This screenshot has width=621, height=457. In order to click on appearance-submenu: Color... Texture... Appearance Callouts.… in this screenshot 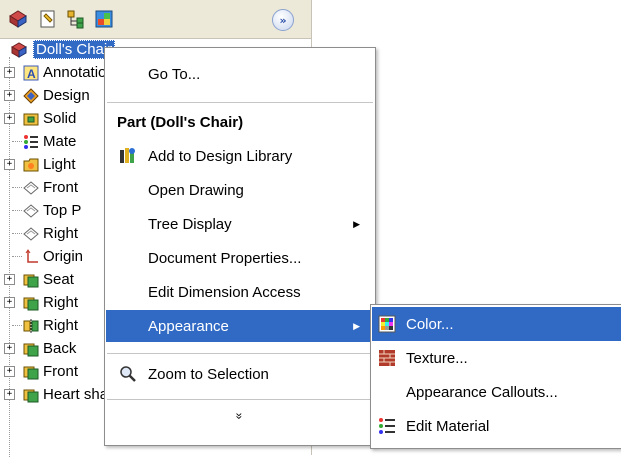, I will do `click(495, 376)`.